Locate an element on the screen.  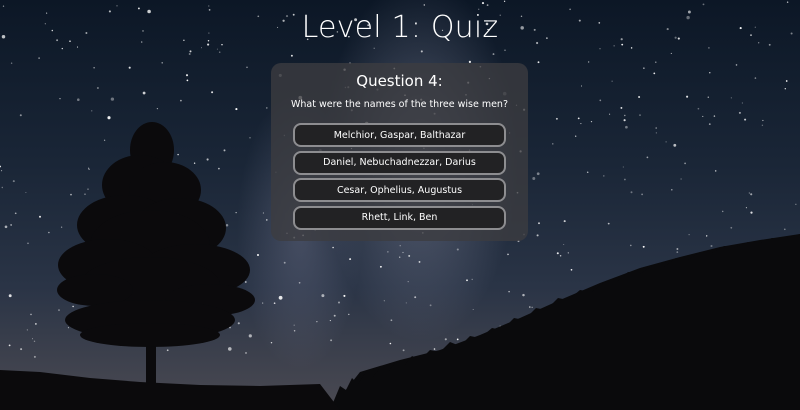
page-title: Level 1: Quiz is located at coordinates (400, 27).